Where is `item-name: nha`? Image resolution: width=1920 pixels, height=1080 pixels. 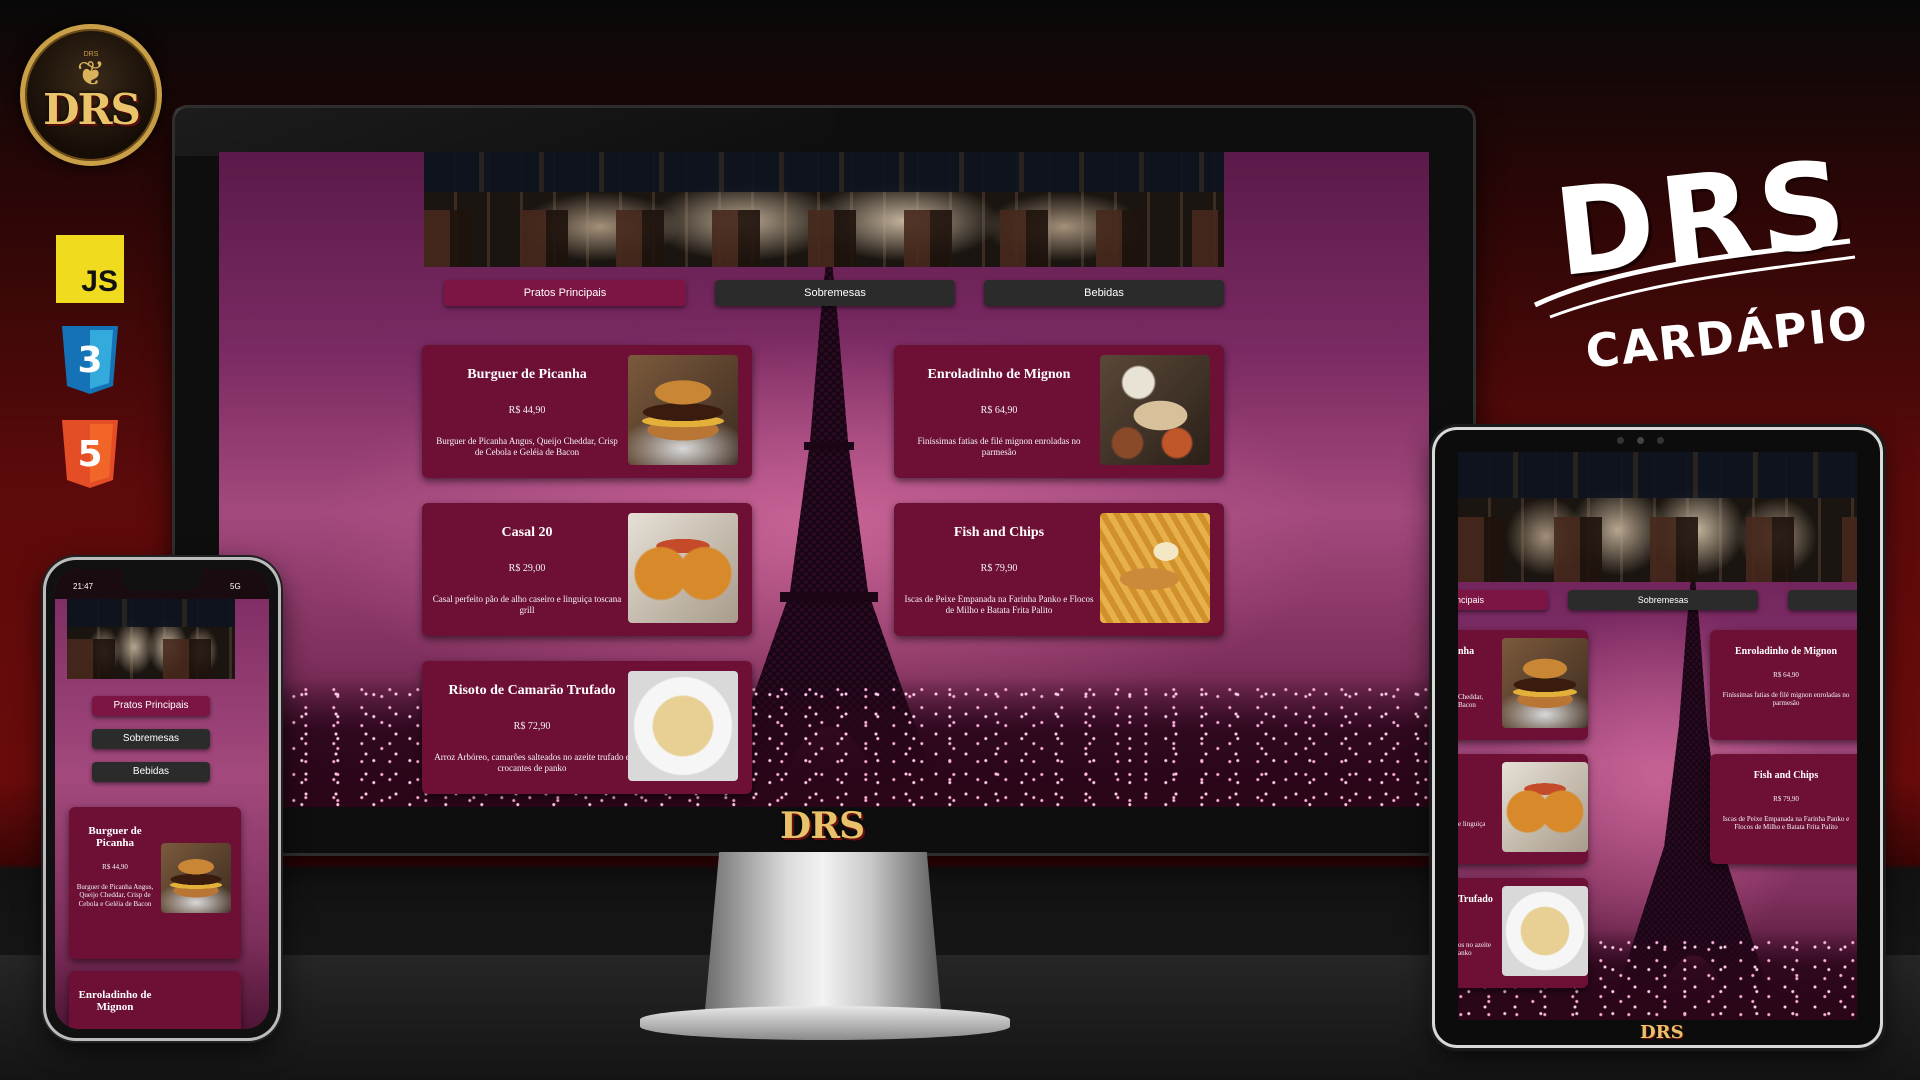 item-name: nha is located at coordinates (1466, 651).